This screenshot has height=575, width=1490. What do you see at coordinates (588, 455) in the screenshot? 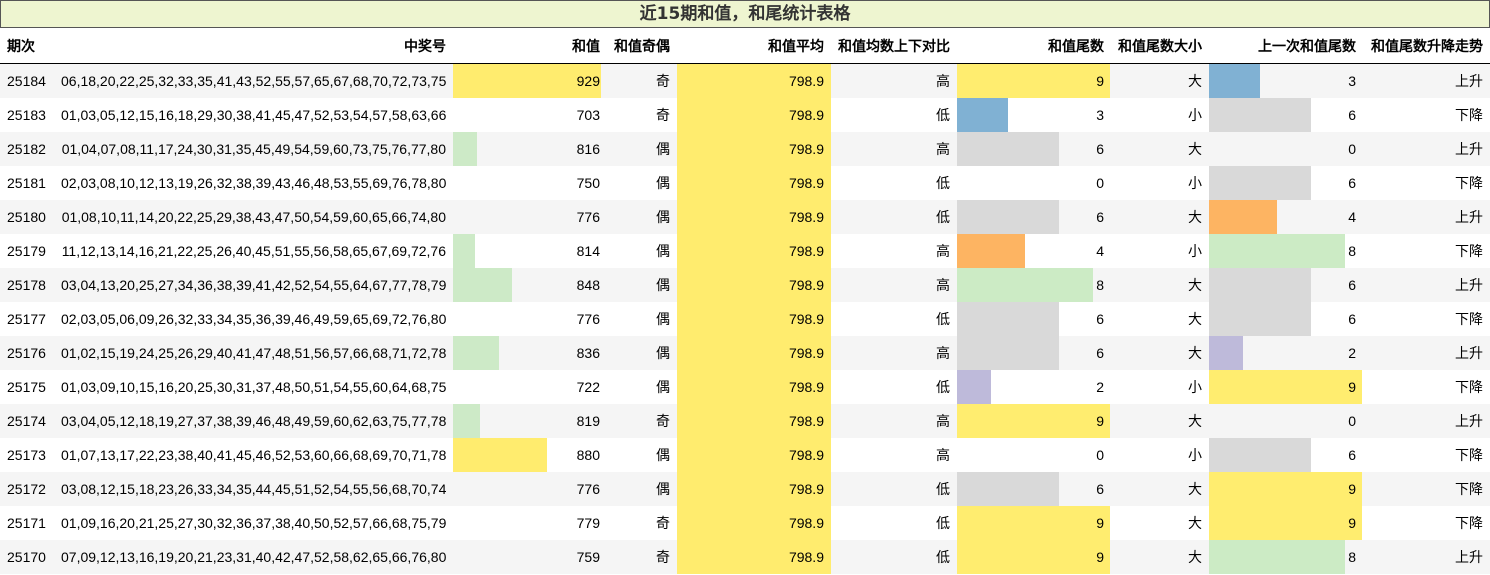
I see `sum-cell-value: 880` at bounding box center [588, 455].